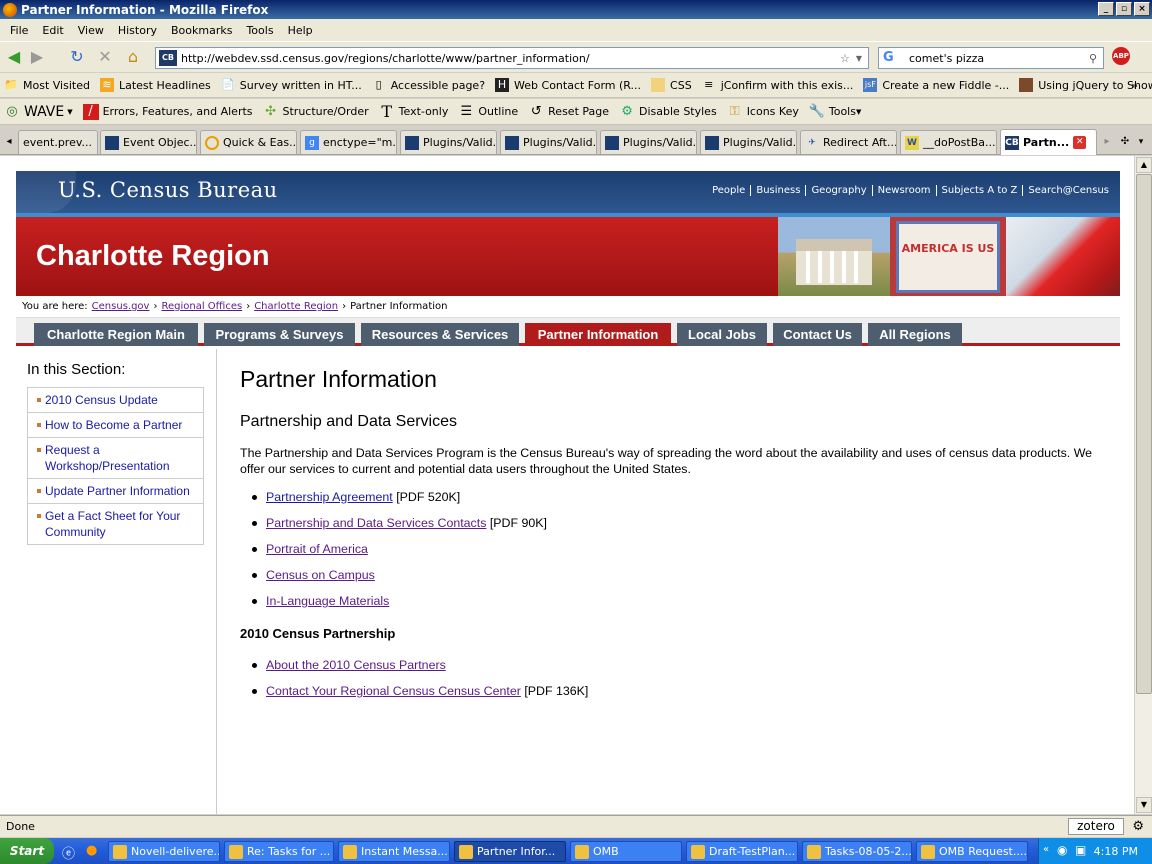 Image resolution: width=1152 pixels, height=864 pixels. What do you see at coordinates (915, 334) in the screenshot?
I see `nav-tab-all-regions: All Regions` at bounding box center [915, 334].